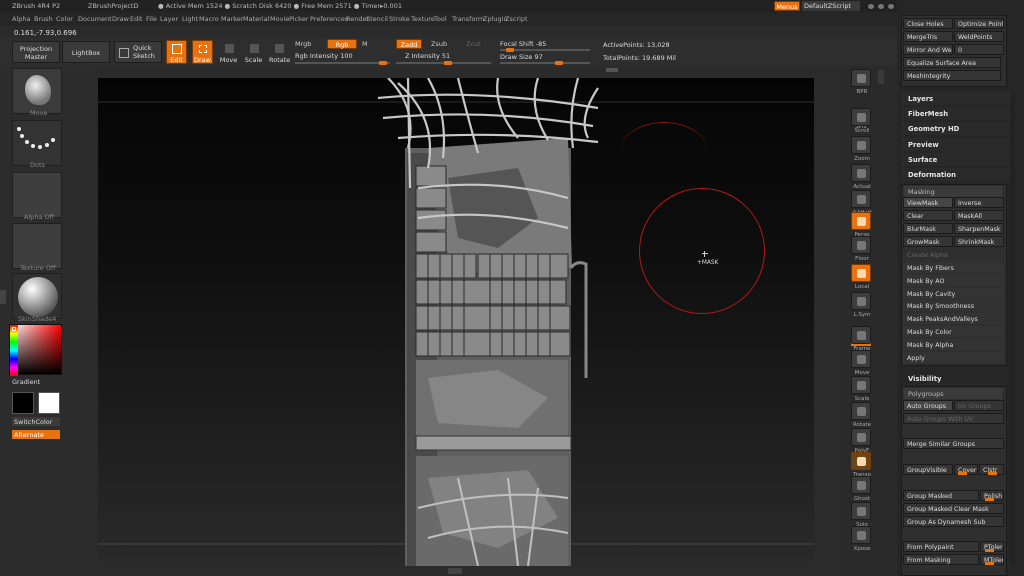  Describe the element at coordinates (43, 19) in the screenshot. I see `menu-brush: Brush` at that location.